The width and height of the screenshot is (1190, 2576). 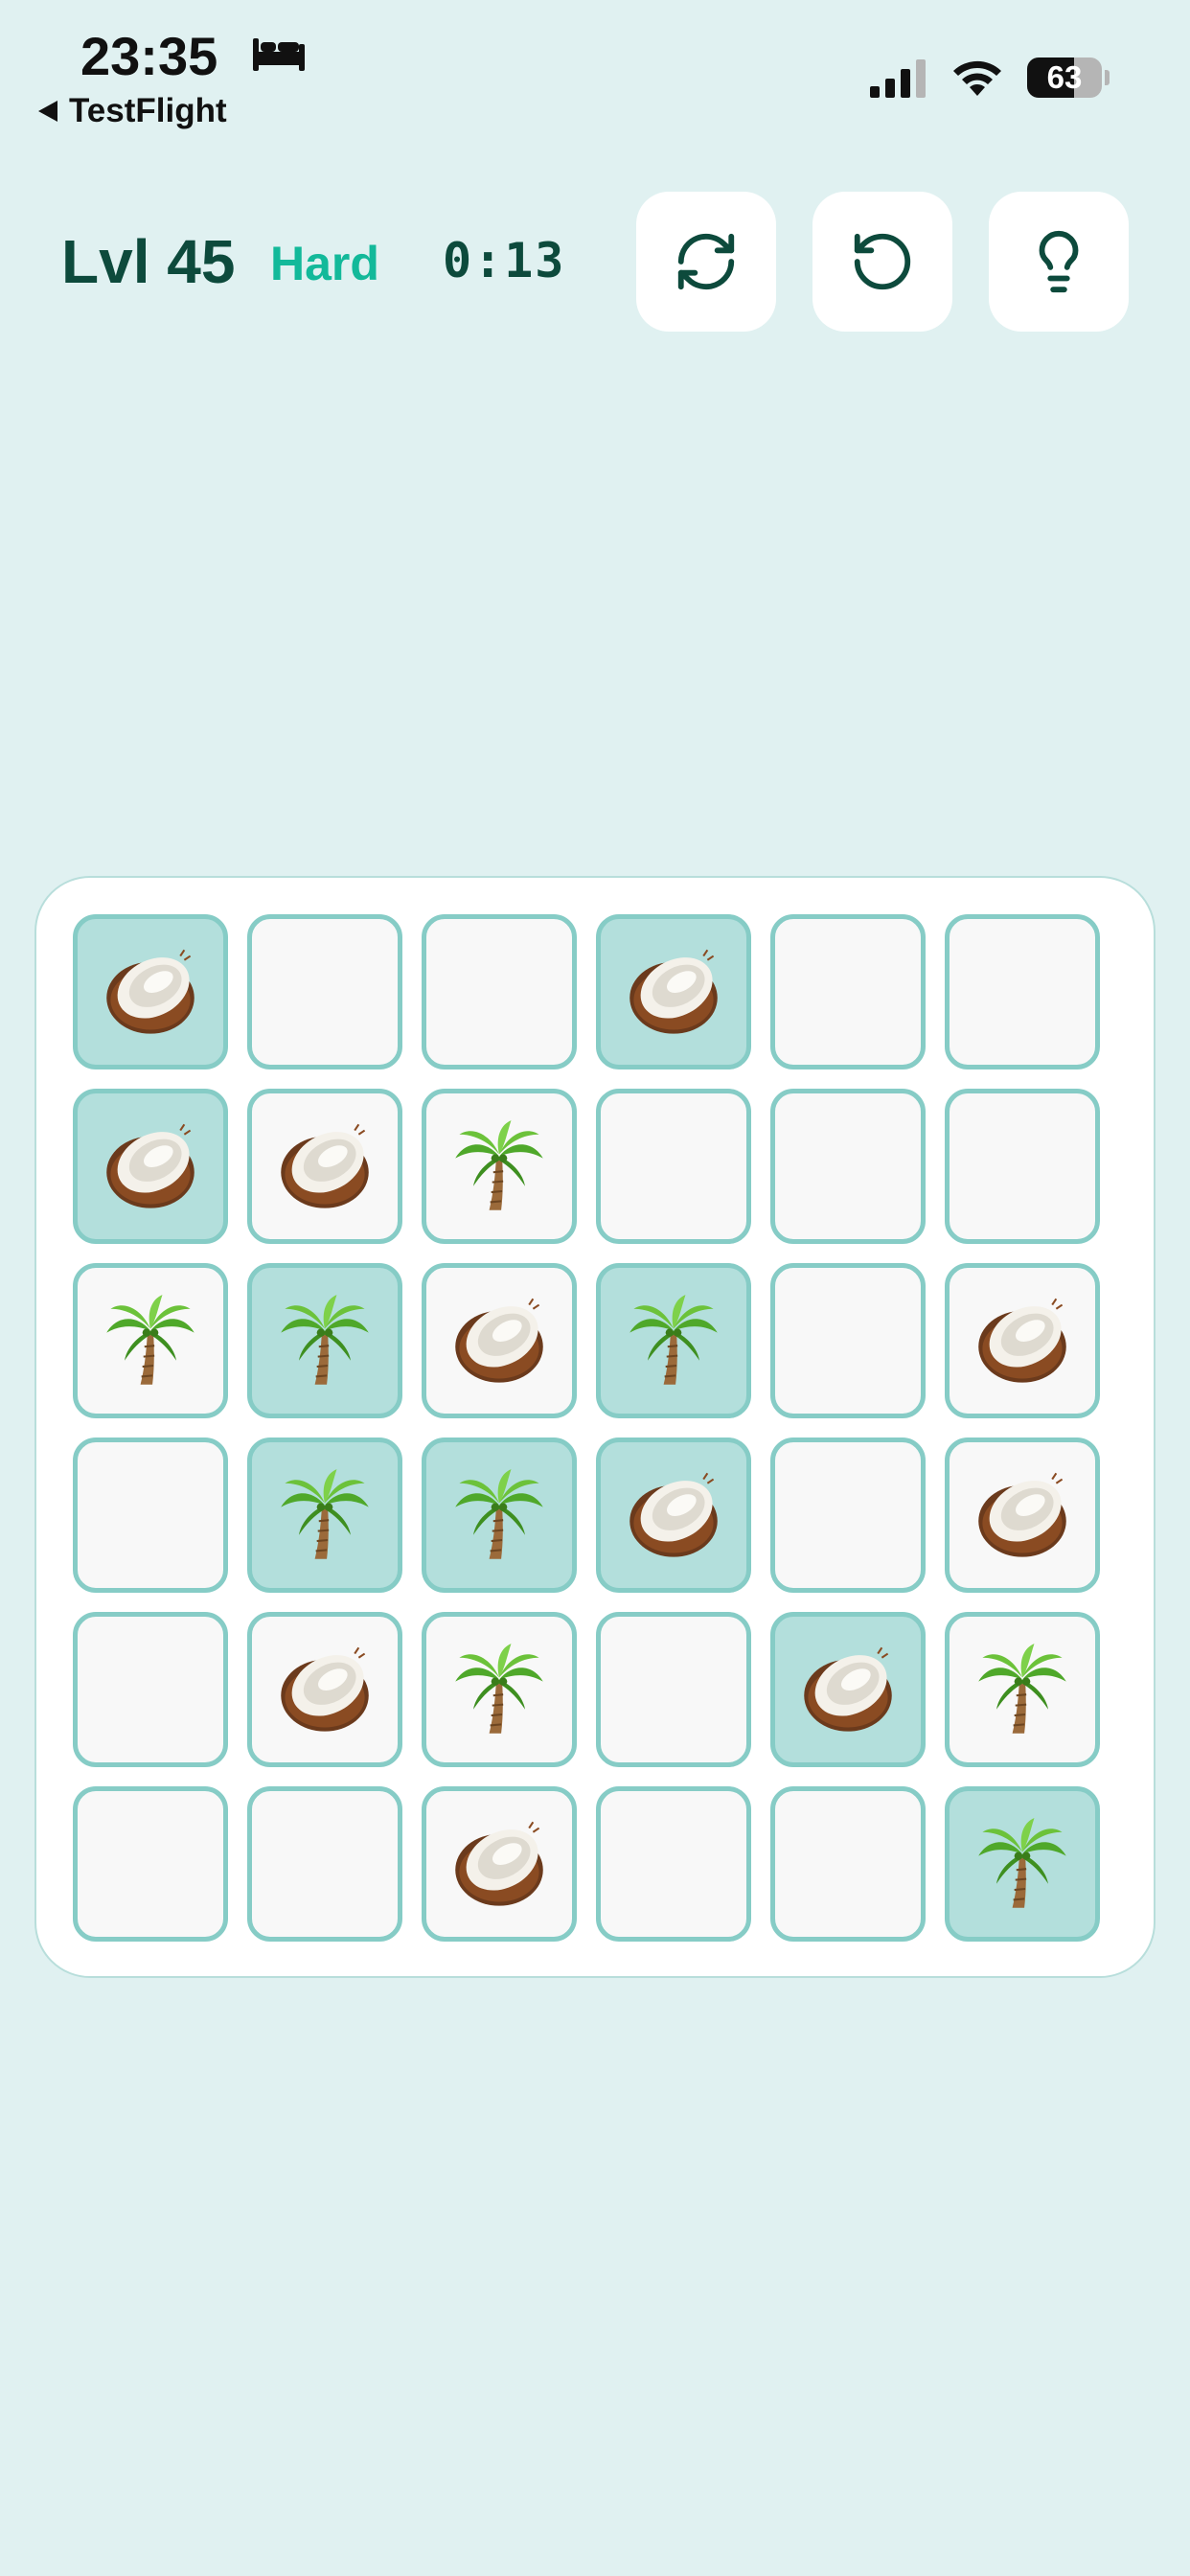 I want to click on board-cell-r2-c3, so click(x=500, y=1166).